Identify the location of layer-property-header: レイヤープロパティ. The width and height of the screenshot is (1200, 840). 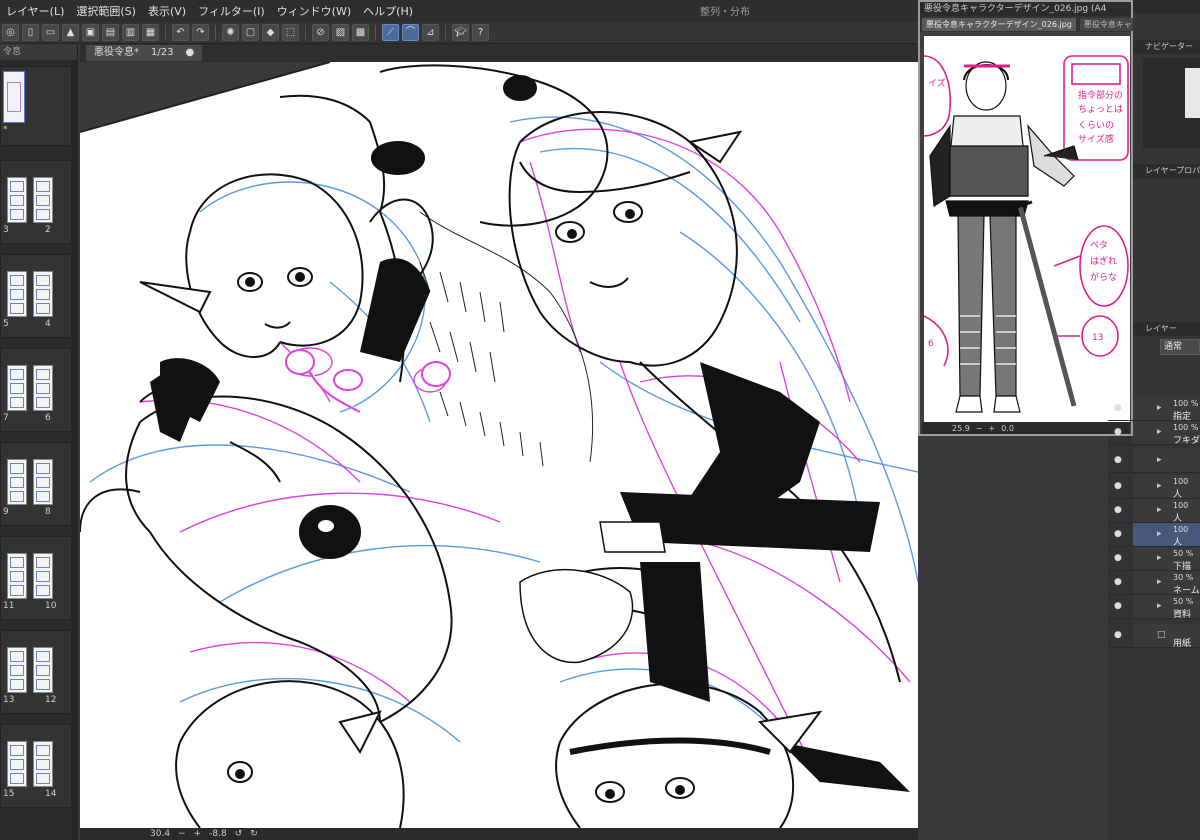
(1166, 171).